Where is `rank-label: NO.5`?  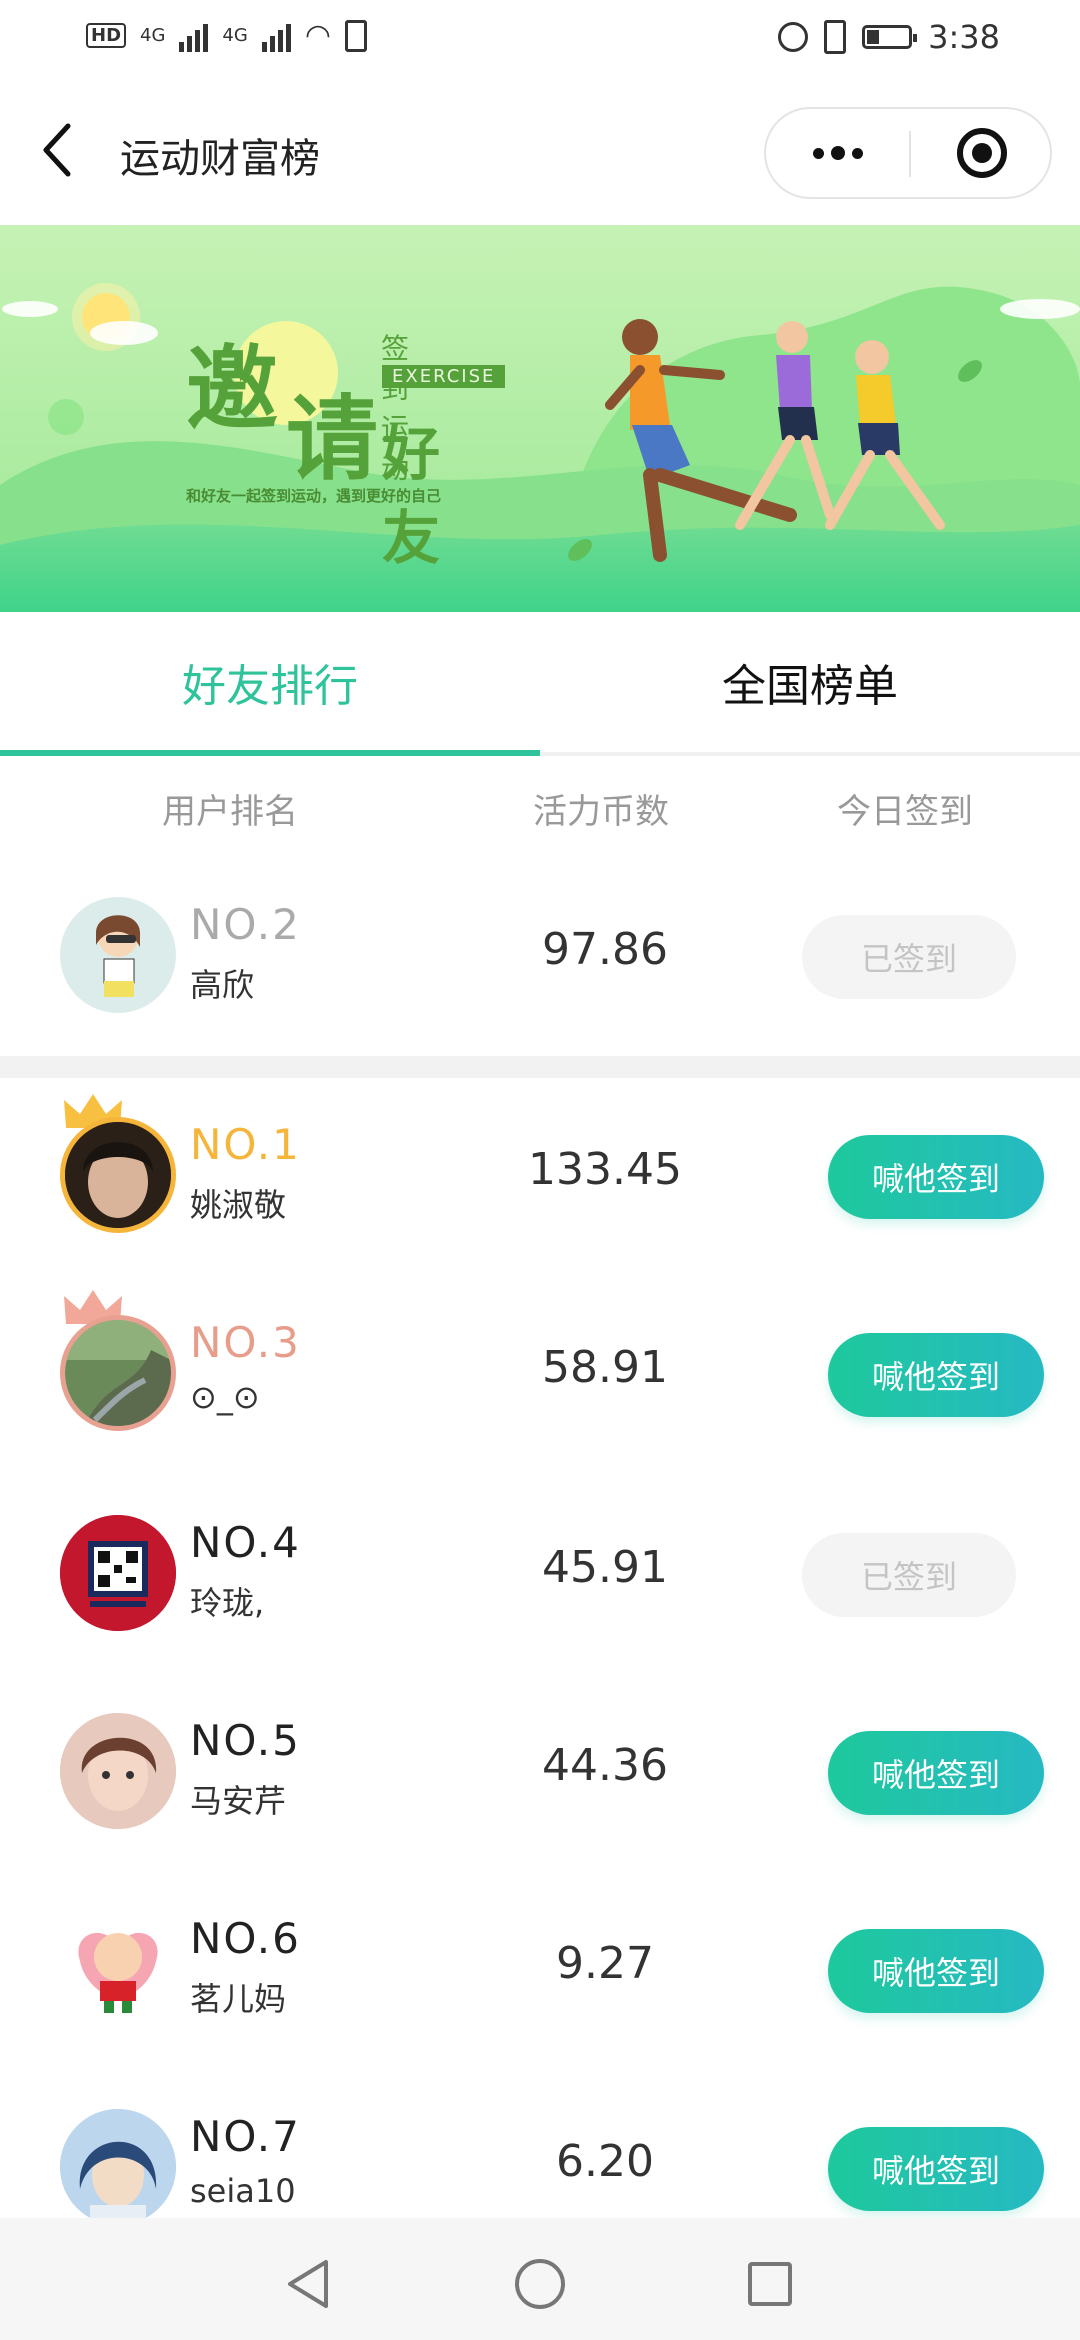
rank-label: NO.5 is located at coordinates (245, 1740).